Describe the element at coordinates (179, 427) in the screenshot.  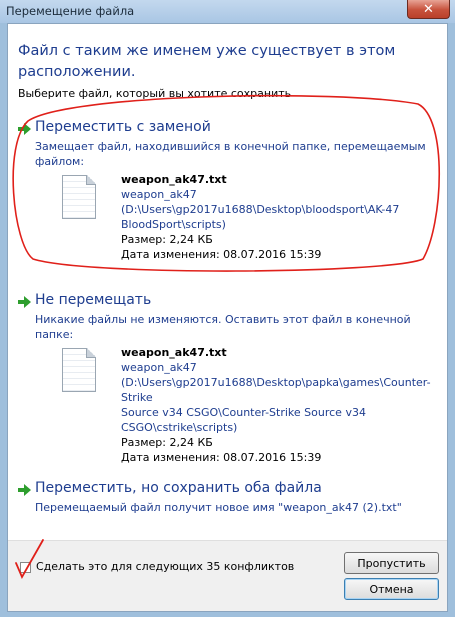
I see `file-path-line: CSGO\cstrike\scripts)` at that location.